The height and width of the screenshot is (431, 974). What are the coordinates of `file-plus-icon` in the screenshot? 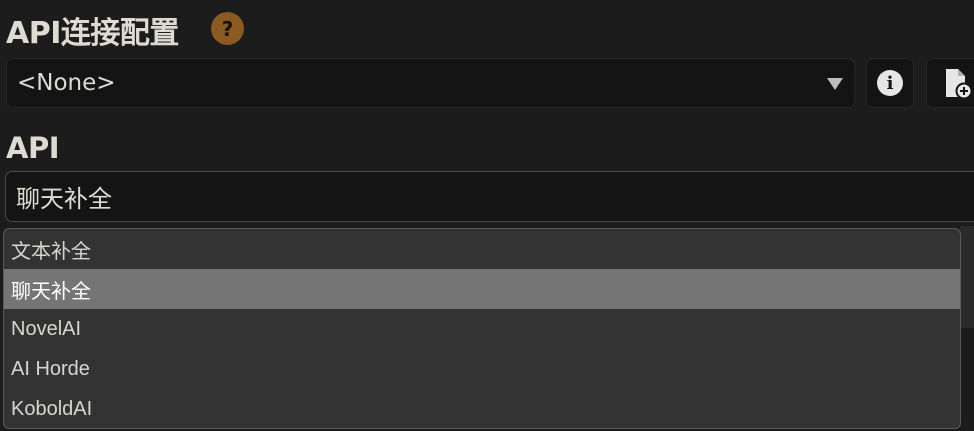 It's located at (959, 84).